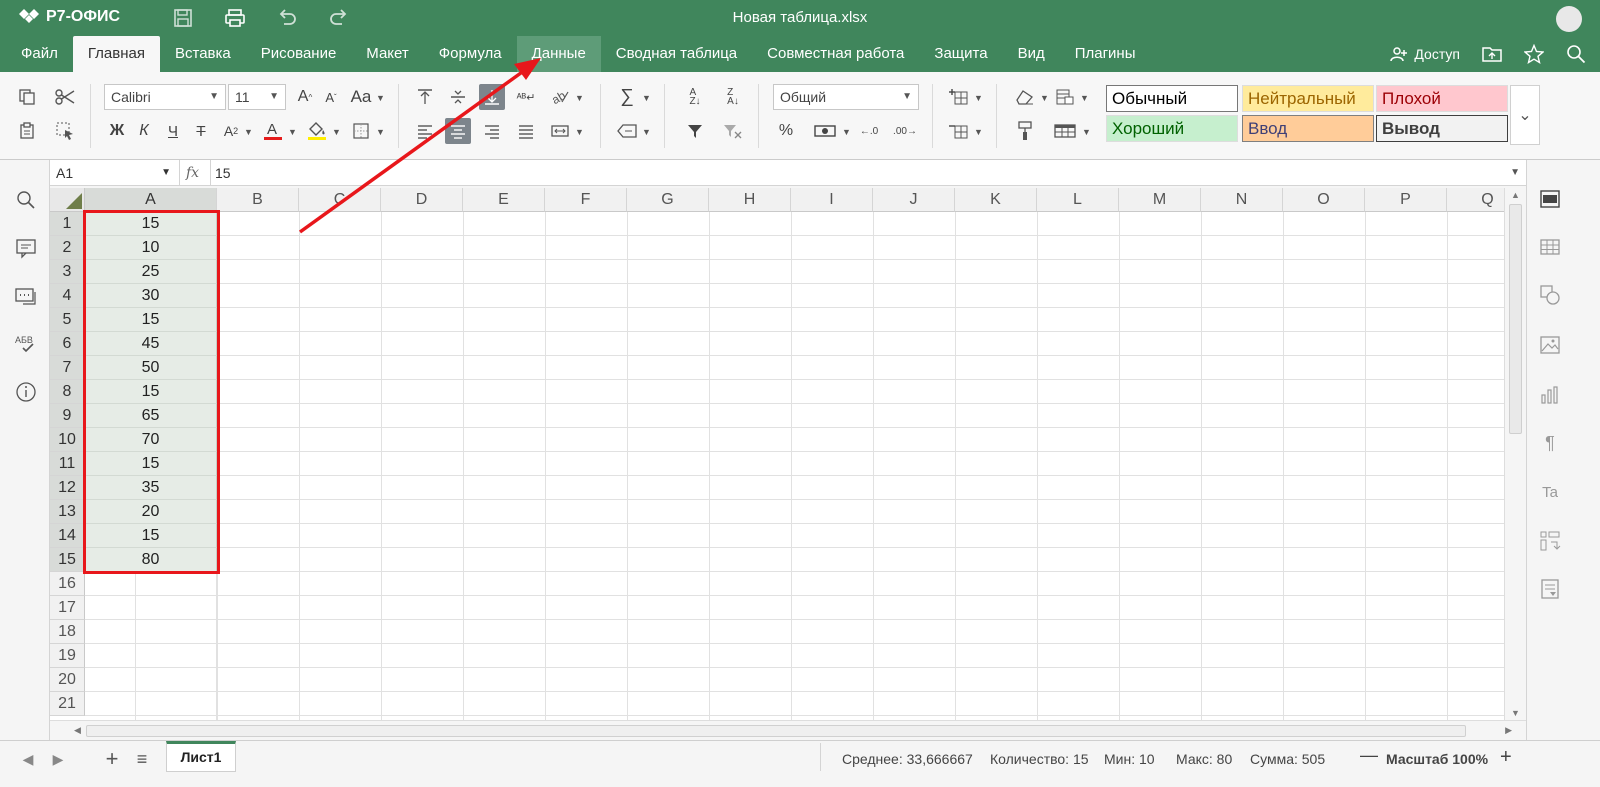  Describe the element at coordinates (835, 54) in the screenshot. I see `tab-8: Совместная работа` at that location.